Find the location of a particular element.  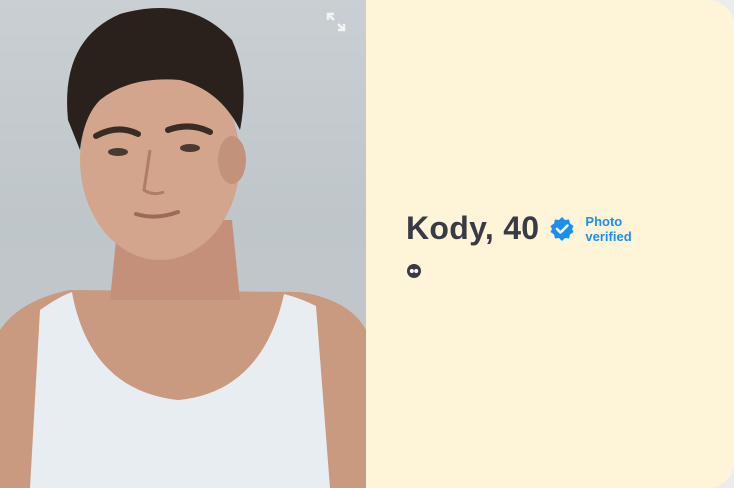

expand-icon is located at coordinates (336, 22).